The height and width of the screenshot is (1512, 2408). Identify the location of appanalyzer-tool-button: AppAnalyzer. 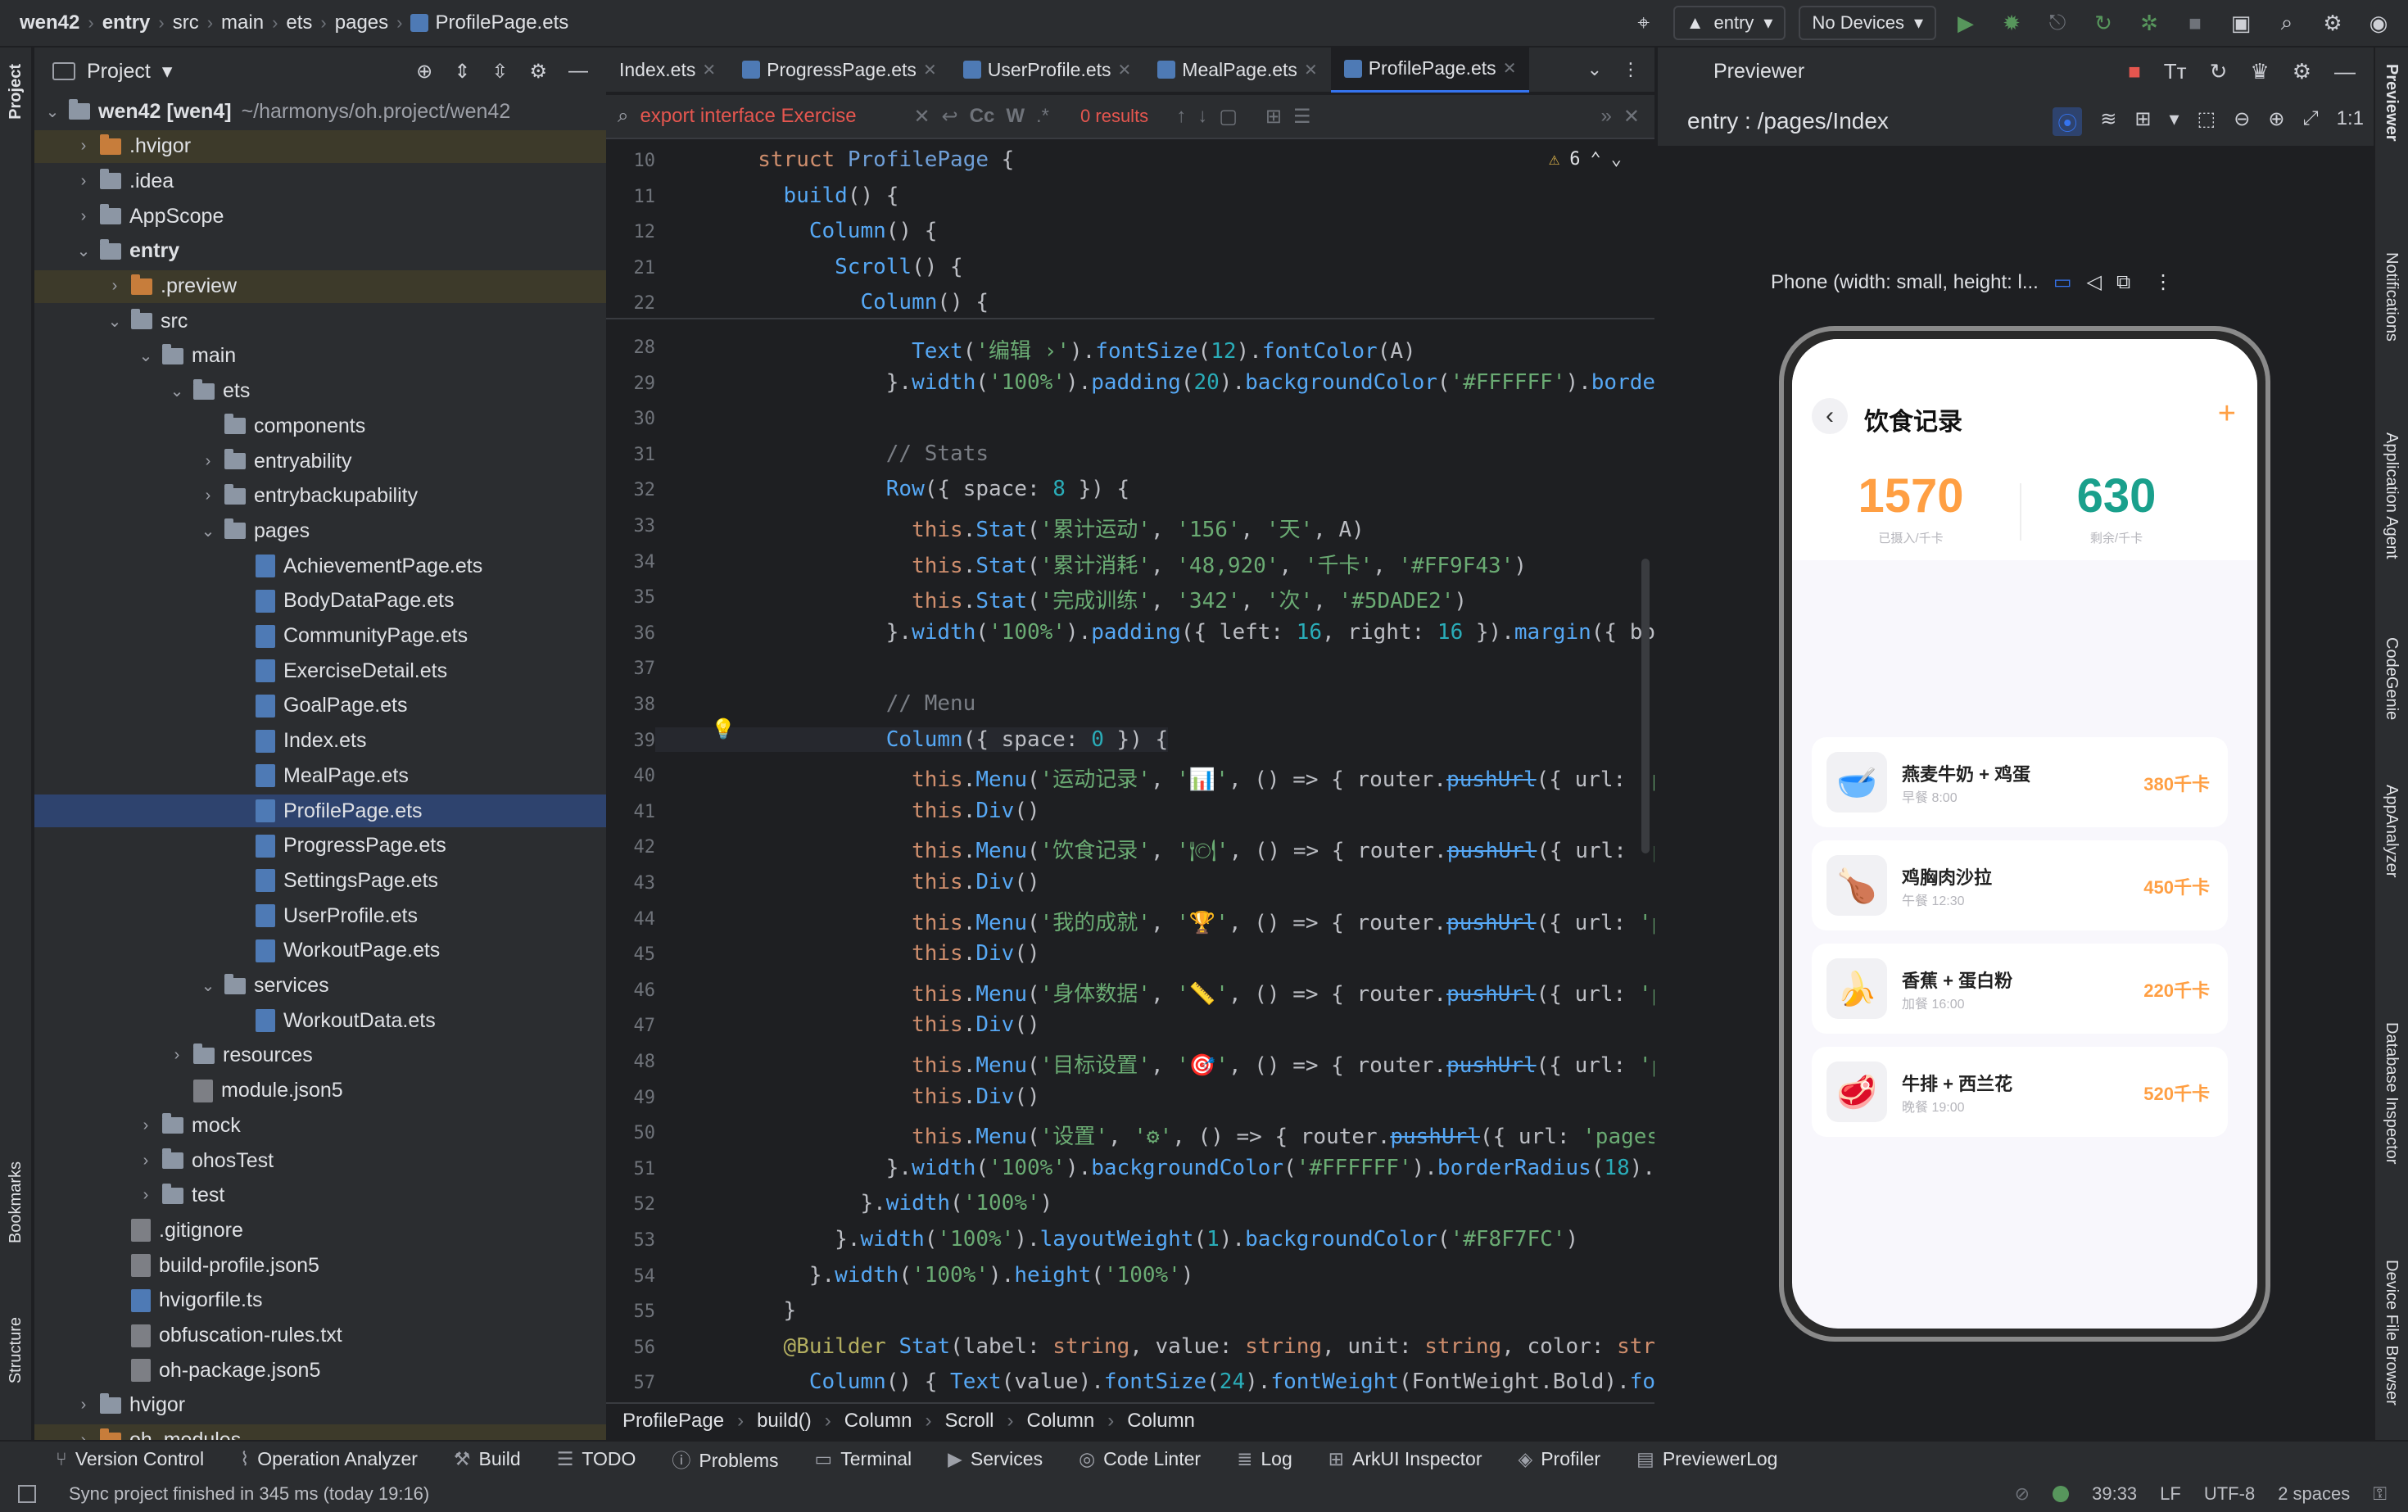
(2391, 831).